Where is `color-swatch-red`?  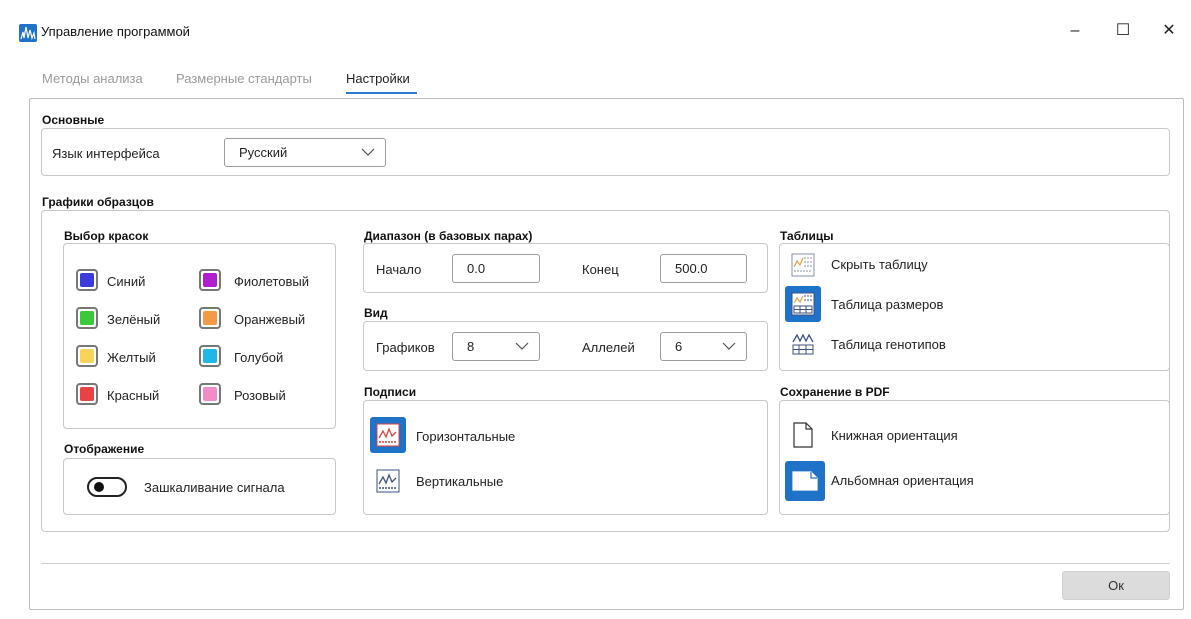 color-swatch-red is located at coordinates (87, 394).